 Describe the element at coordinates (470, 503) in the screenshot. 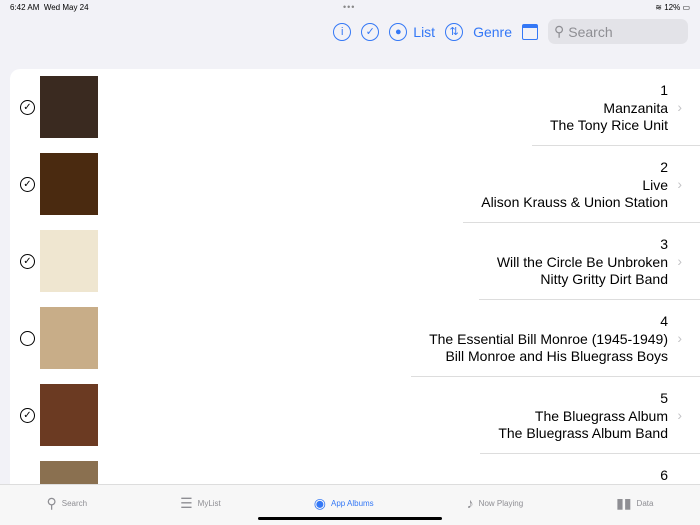

I see `music-note-icon: ♪` at that location.